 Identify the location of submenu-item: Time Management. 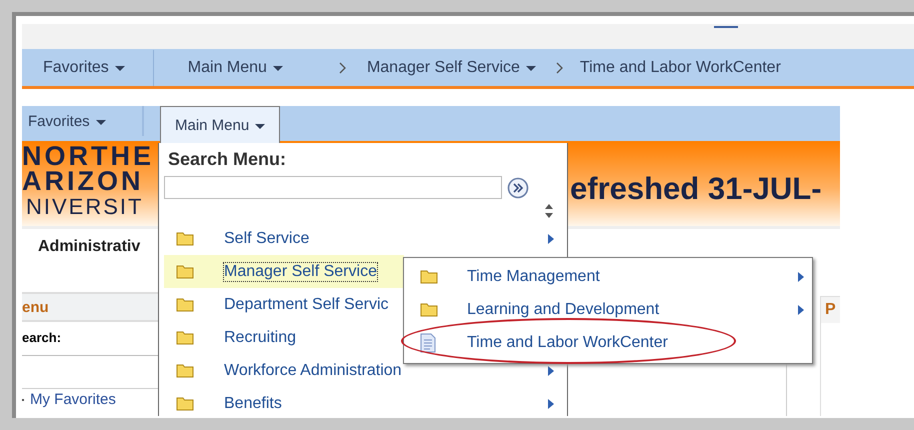
(608, 276).